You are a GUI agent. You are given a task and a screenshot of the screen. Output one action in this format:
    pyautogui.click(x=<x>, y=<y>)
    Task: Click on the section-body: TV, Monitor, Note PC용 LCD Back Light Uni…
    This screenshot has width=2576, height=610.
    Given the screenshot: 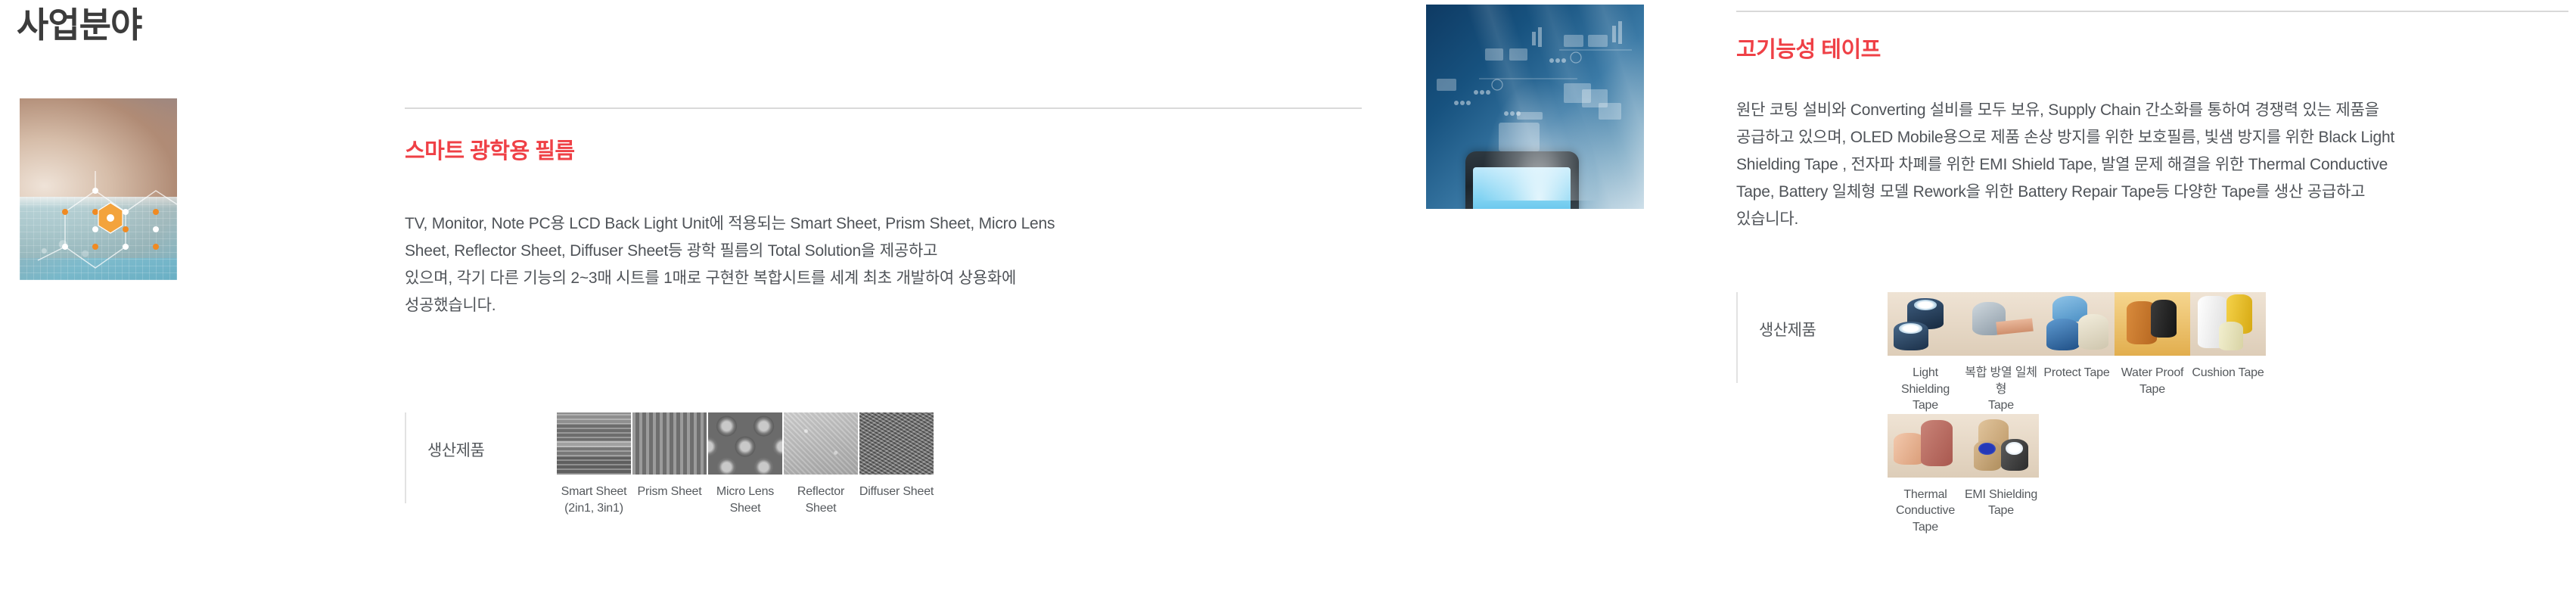 What is the action you would take?
    pyautogui.click(x=730, y=265)
    